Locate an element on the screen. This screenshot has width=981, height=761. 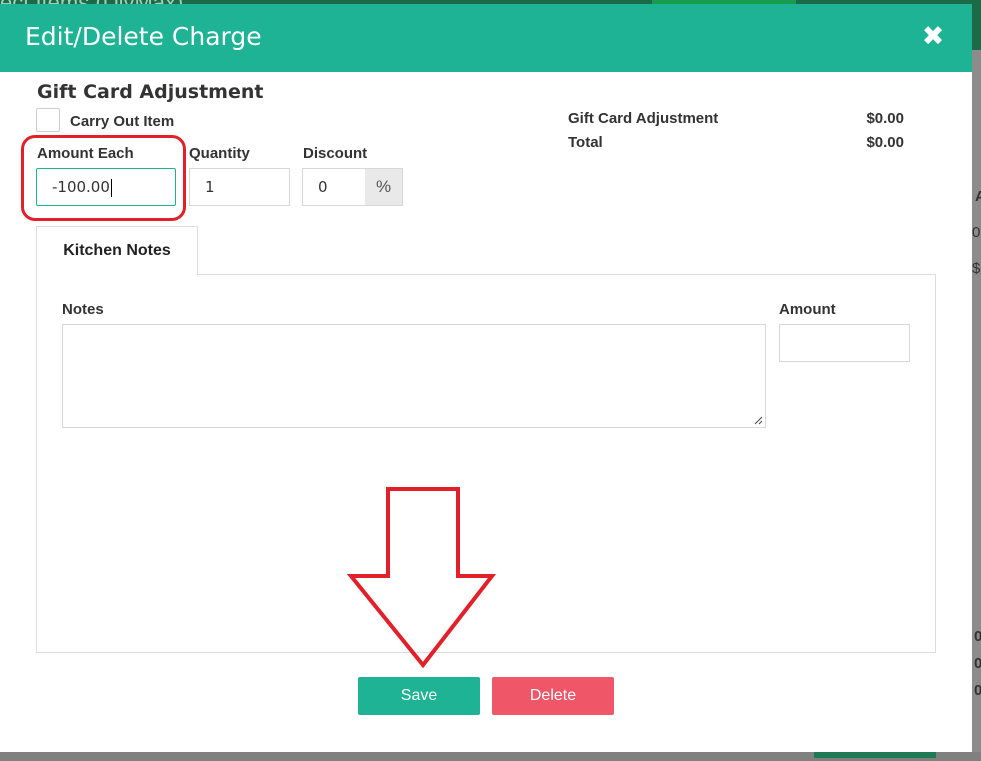
modal-title: Edit/Delete Charge is located at coordinates (143, 36).